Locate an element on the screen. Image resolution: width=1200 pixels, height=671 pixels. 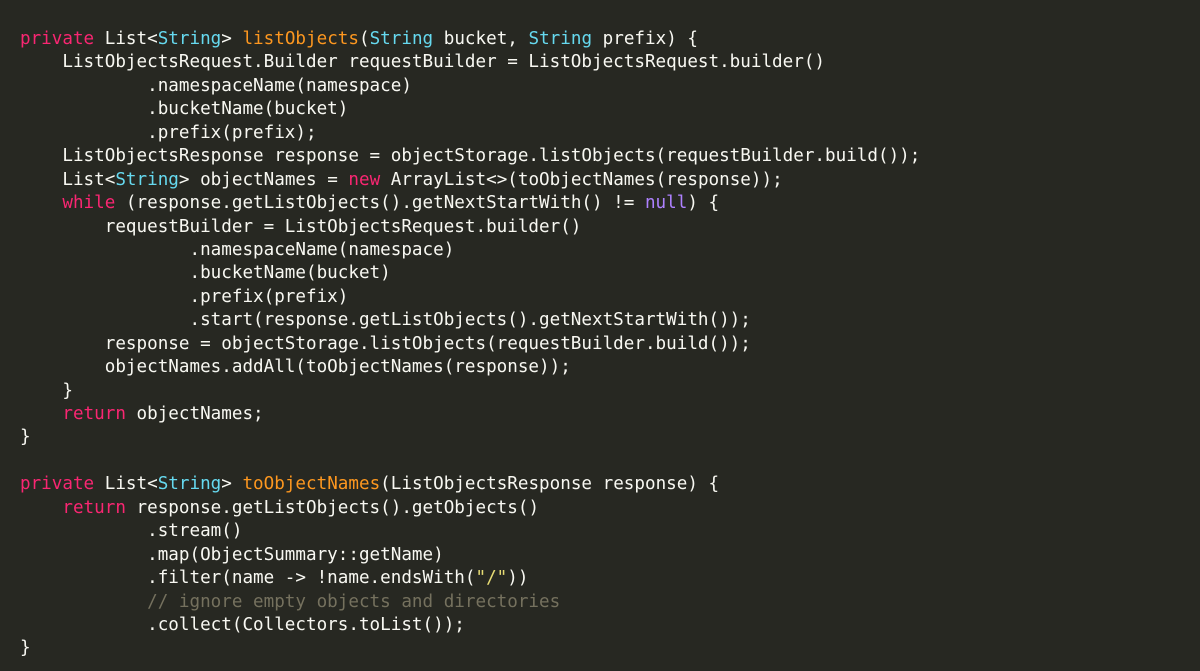
code-token: .prefix(prefix); is located at coordinates (168, 132).